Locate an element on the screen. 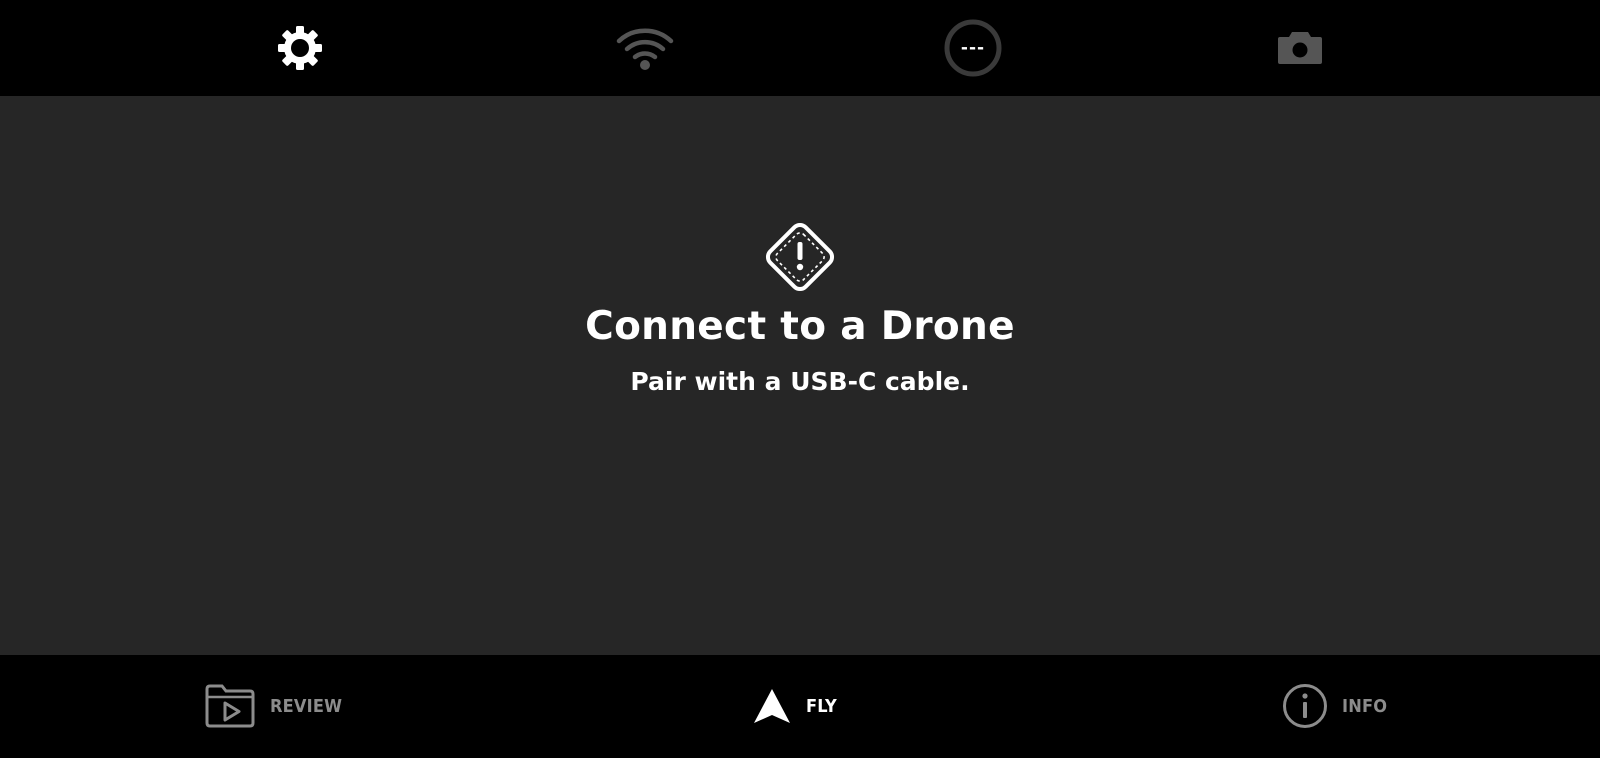 The image size is (1600, 758). nav-review: REVIEW is located at coordinates (273, 706).